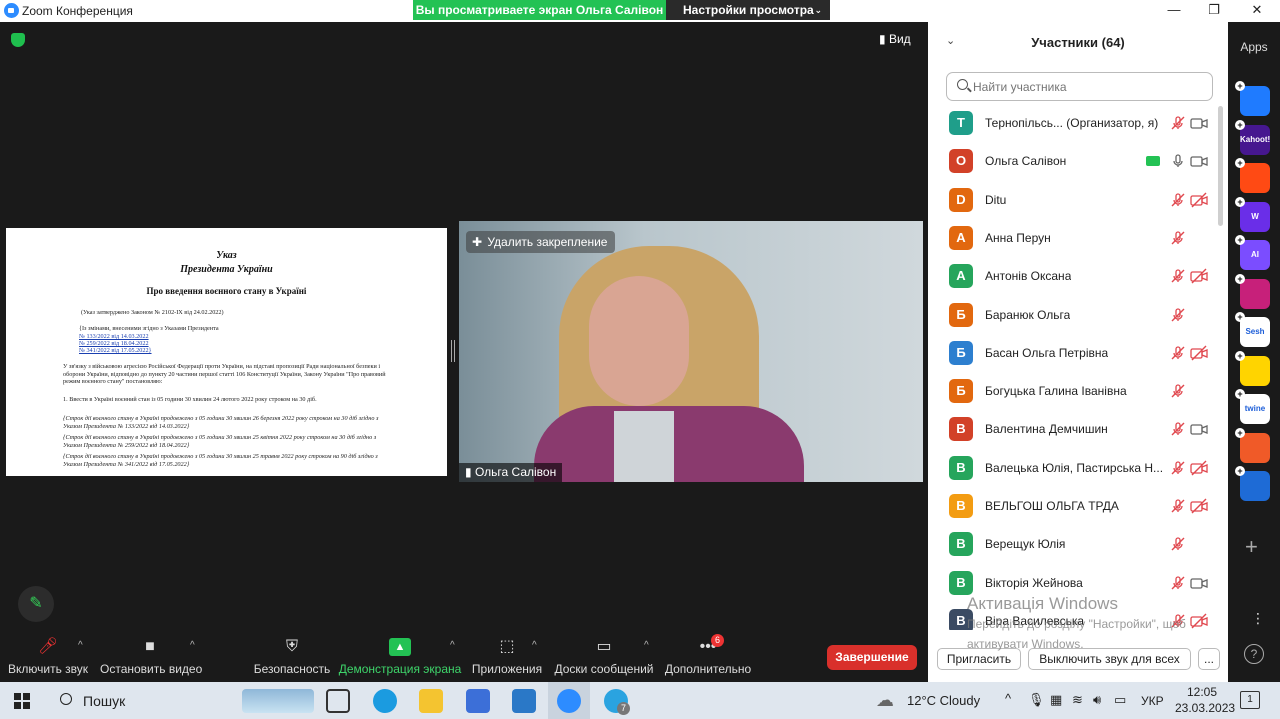  I want to click on help-icon: ?, so click(1254, 654).